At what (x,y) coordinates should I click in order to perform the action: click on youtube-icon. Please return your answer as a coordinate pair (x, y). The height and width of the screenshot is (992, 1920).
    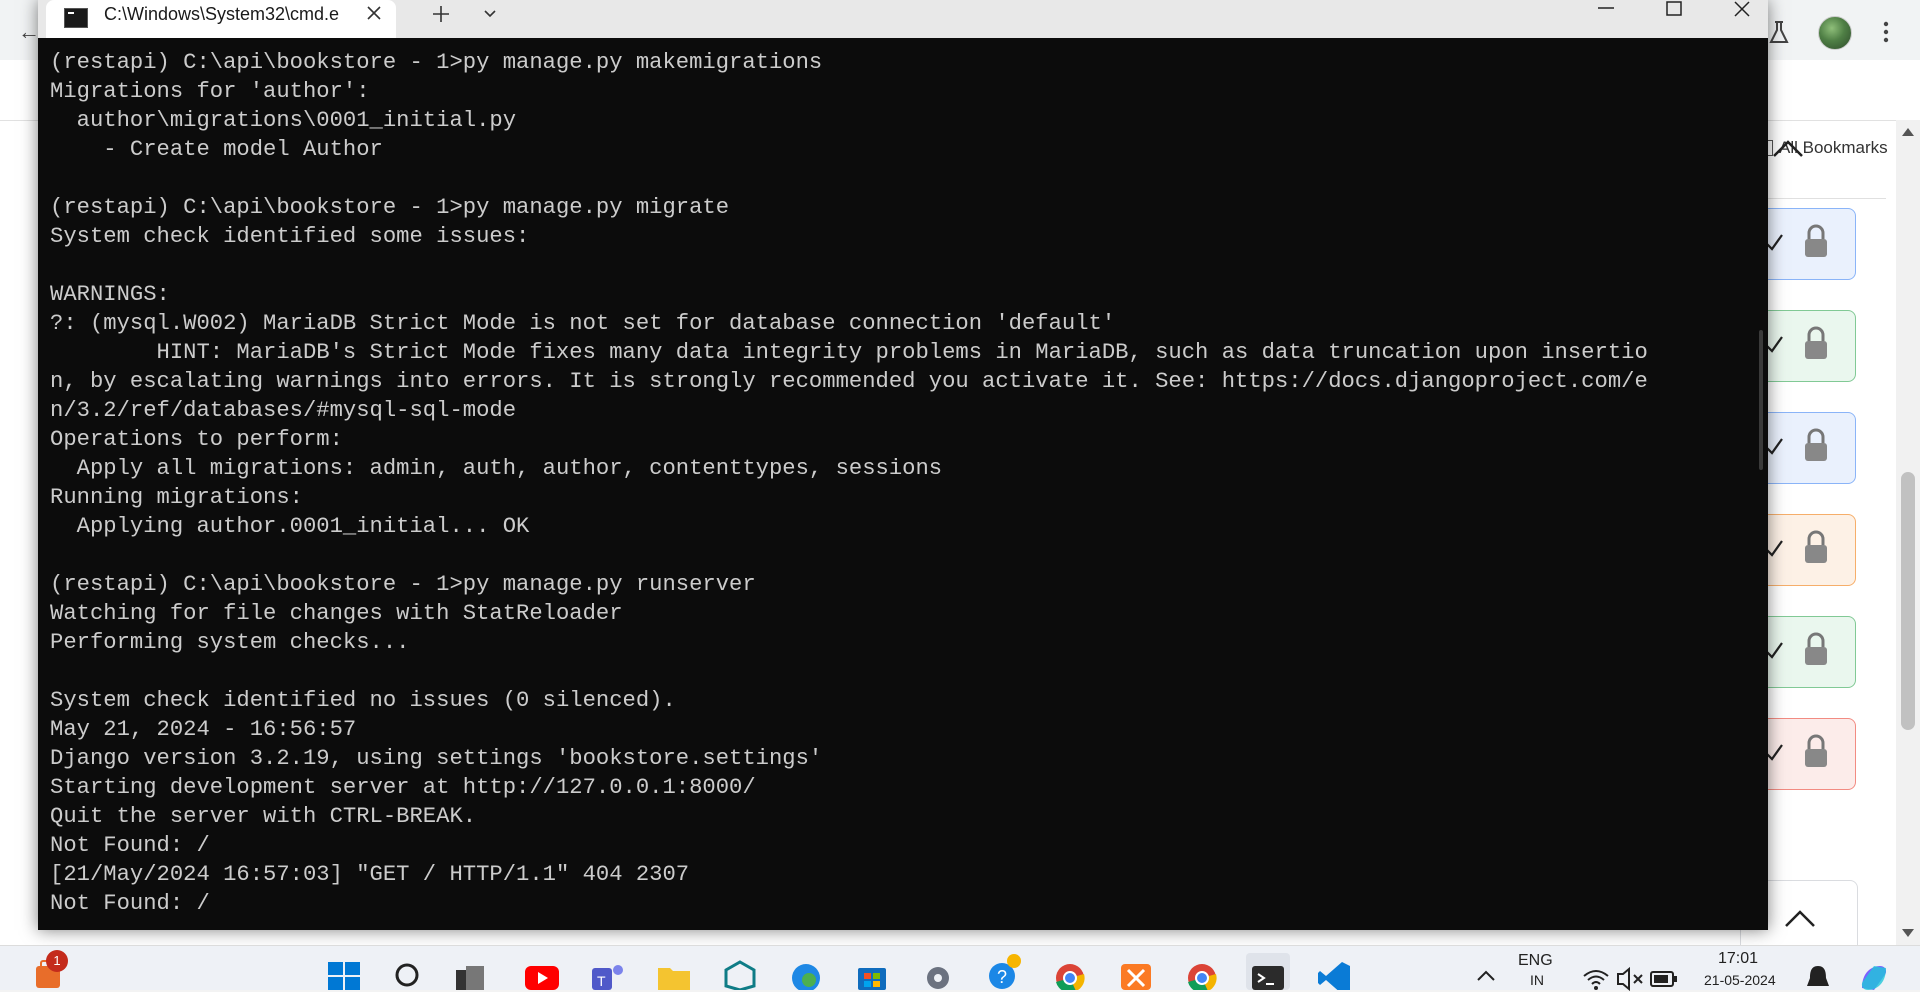
    Looking at the image, I should click on (542, 975).